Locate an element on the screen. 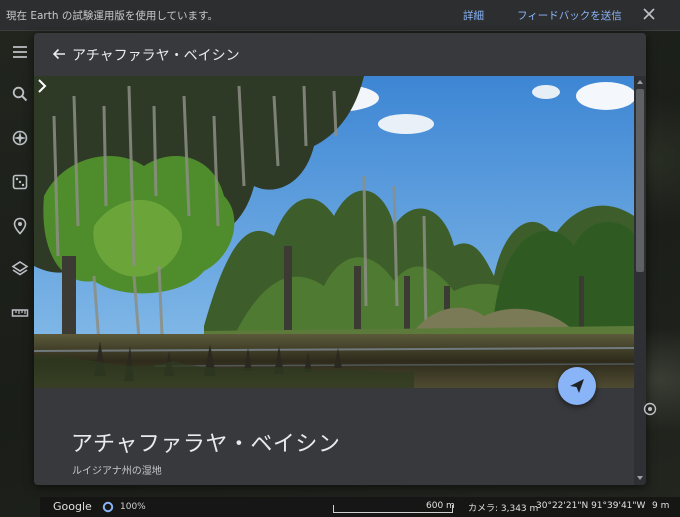 This screenshot has height=517, width=680. scroll-down-arrow-icon is located at coordinates (640, 478).